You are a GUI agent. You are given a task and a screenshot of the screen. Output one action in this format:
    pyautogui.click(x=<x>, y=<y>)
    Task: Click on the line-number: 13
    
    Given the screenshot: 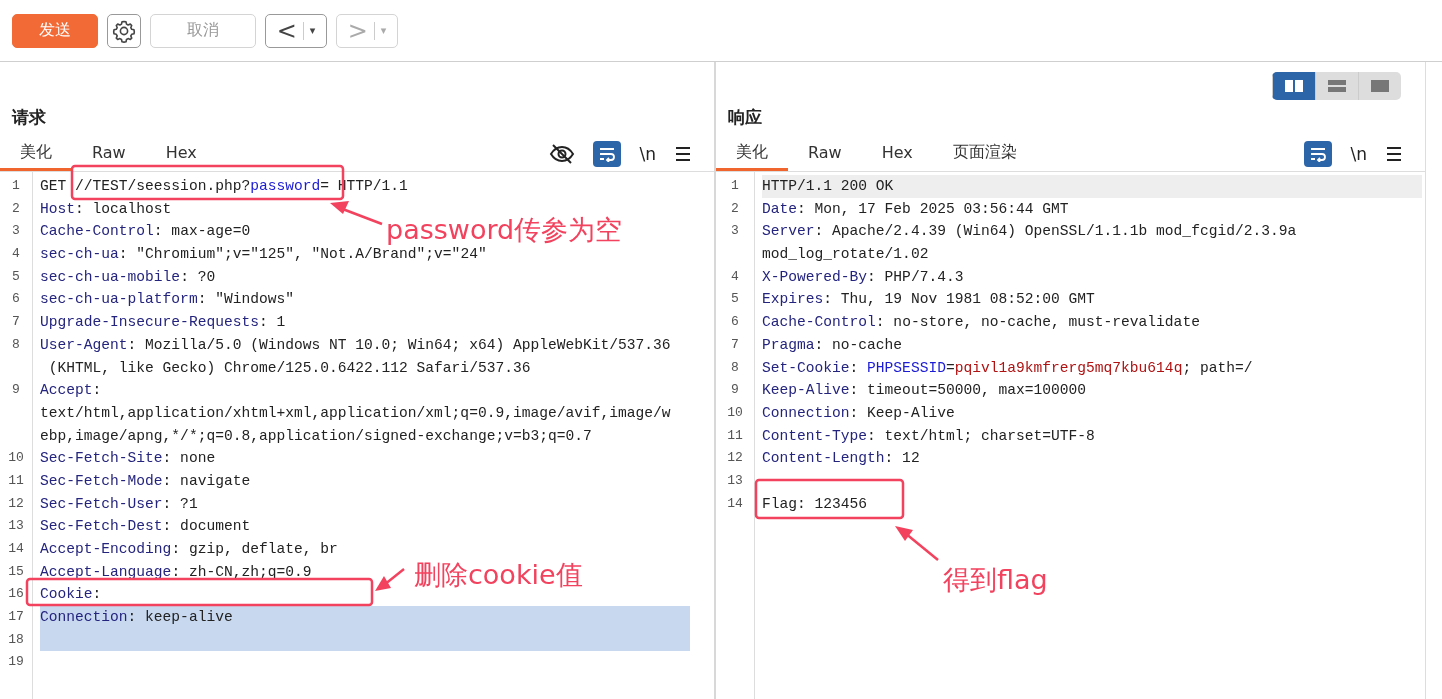 What is the action you would take?
    pyautogui.click(x=735, y=480)
    